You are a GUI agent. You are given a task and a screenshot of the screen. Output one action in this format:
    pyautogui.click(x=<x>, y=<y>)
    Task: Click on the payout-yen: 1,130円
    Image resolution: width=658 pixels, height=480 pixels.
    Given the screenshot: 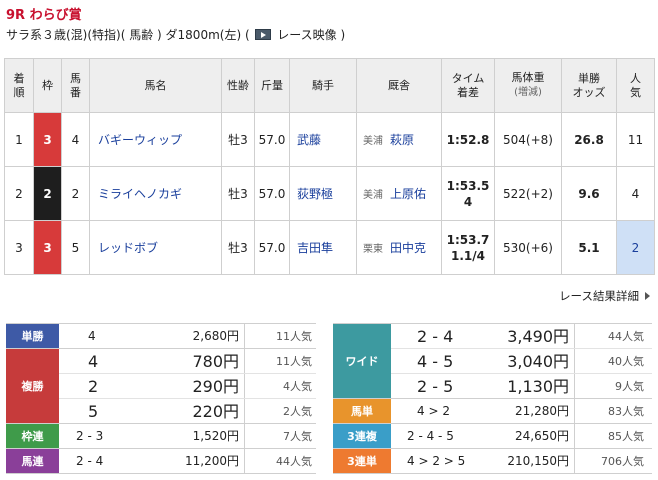 What is the action you would take?
    pyautogui.click(x=538, y=386)
    